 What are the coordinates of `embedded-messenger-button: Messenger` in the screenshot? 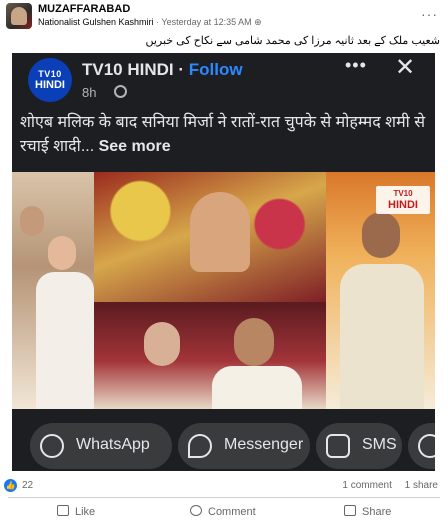 It's located at (244, 446).